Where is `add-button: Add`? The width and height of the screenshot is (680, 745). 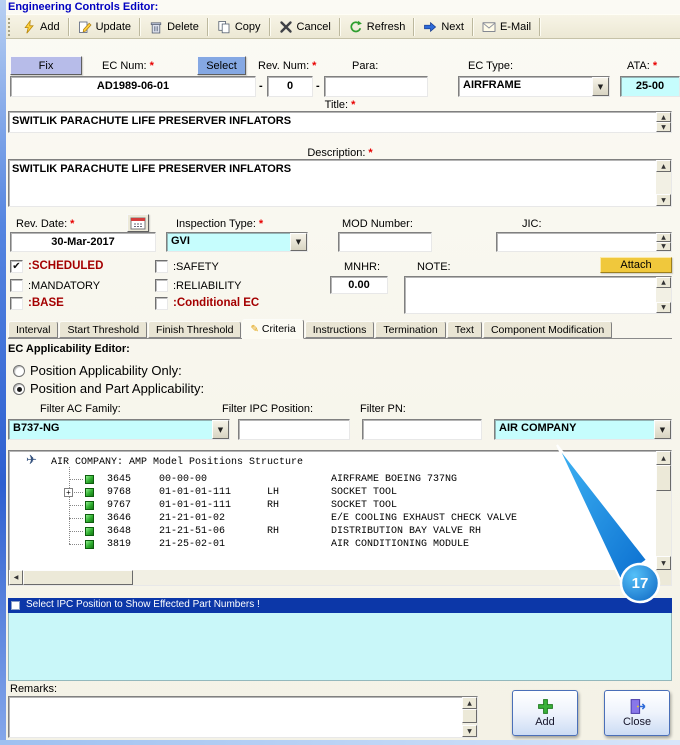
add-button: Add is located at coordinates (545, 713).